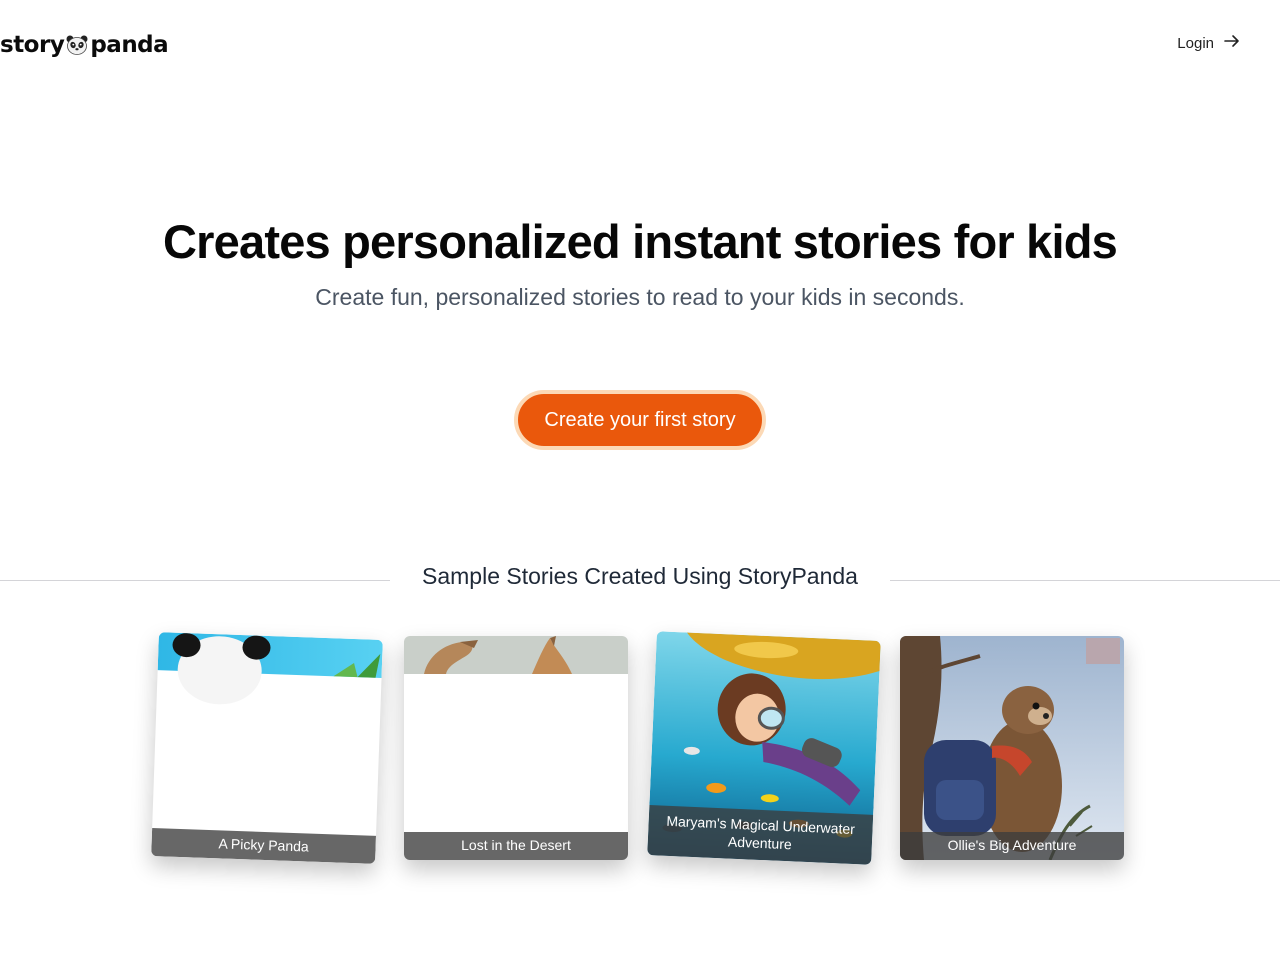 The height and width of the screenshot is (960, 1280). I want to click on story-card-picky-panda: A Picky Panda, so click(267, 748).